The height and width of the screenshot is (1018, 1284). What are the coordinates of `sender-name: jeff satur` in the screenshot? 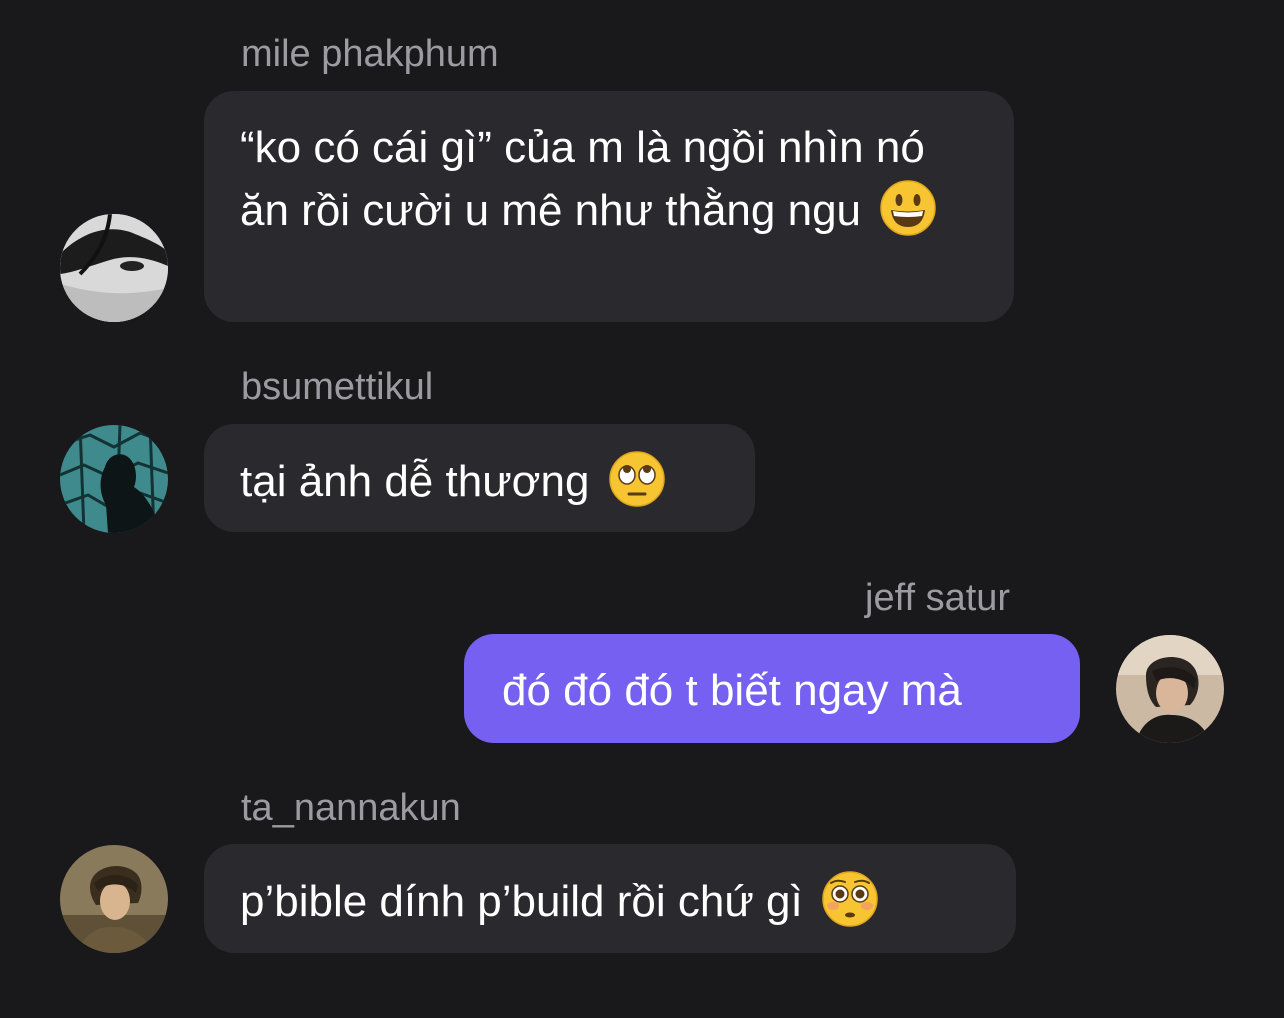 It's located at (938, 598).